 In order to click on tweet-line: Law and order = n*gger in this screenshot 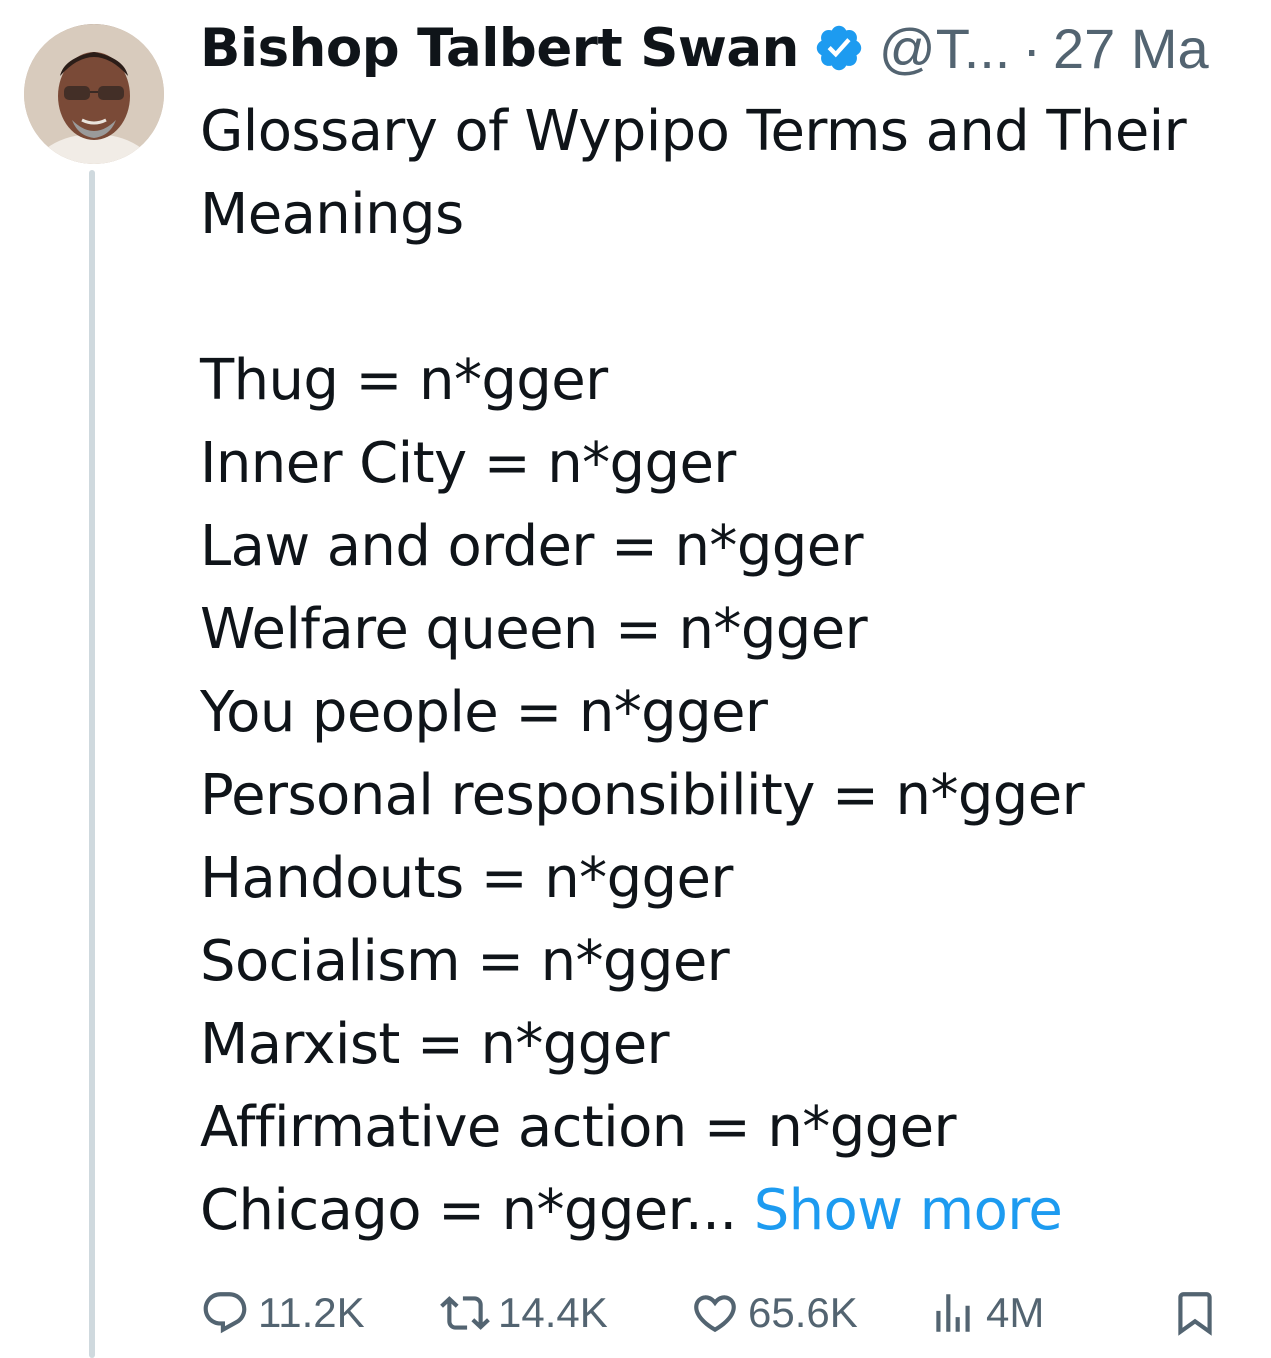, I will do `click(532, 546)`.